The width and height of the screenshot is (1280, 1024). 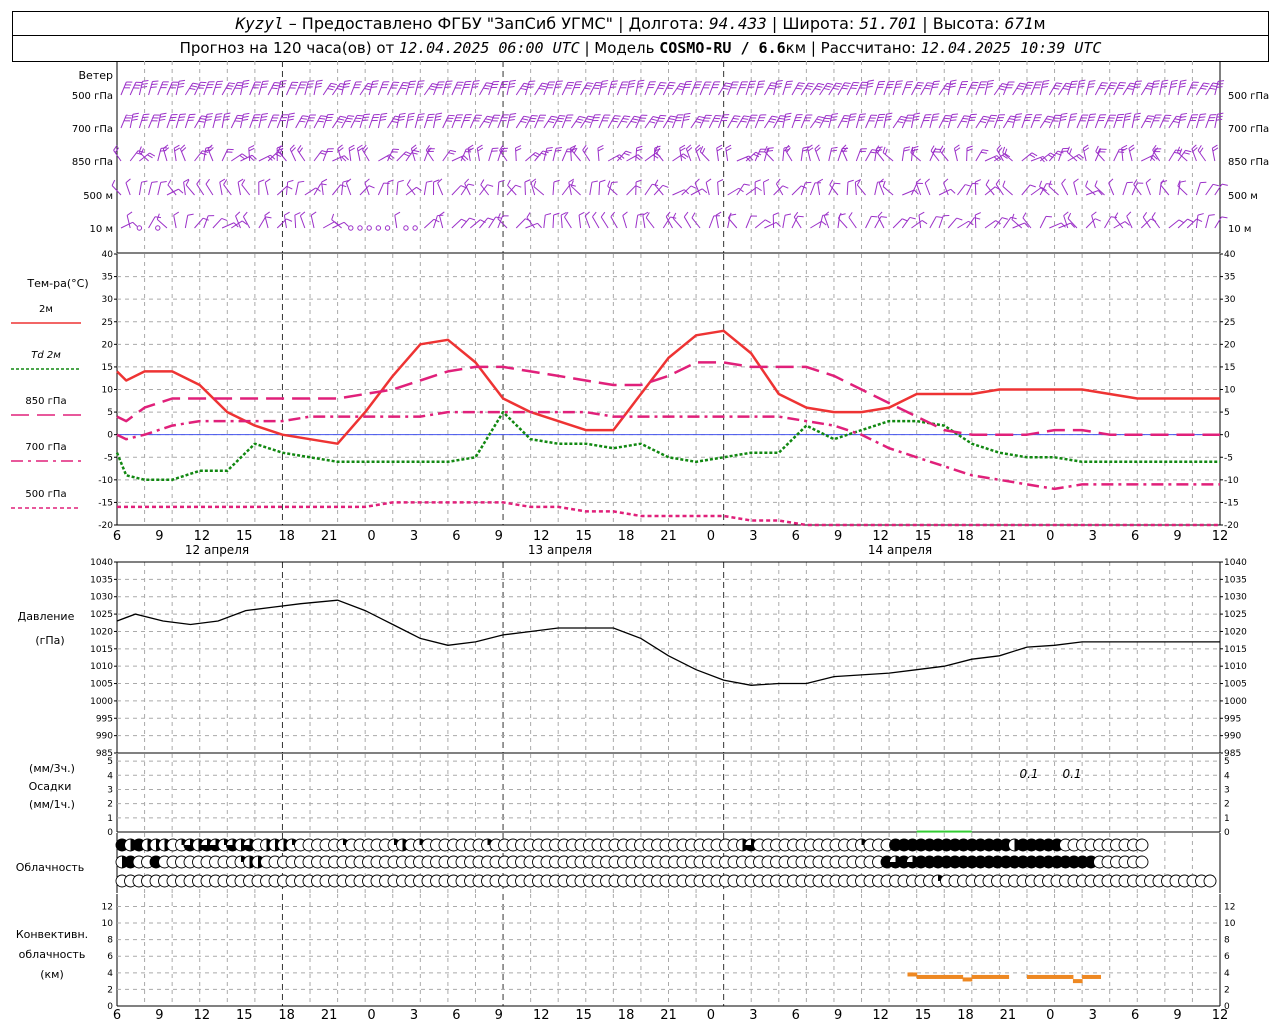 I want to click on time-tick-label-bottom: 15, so click(x=923, y=1015).